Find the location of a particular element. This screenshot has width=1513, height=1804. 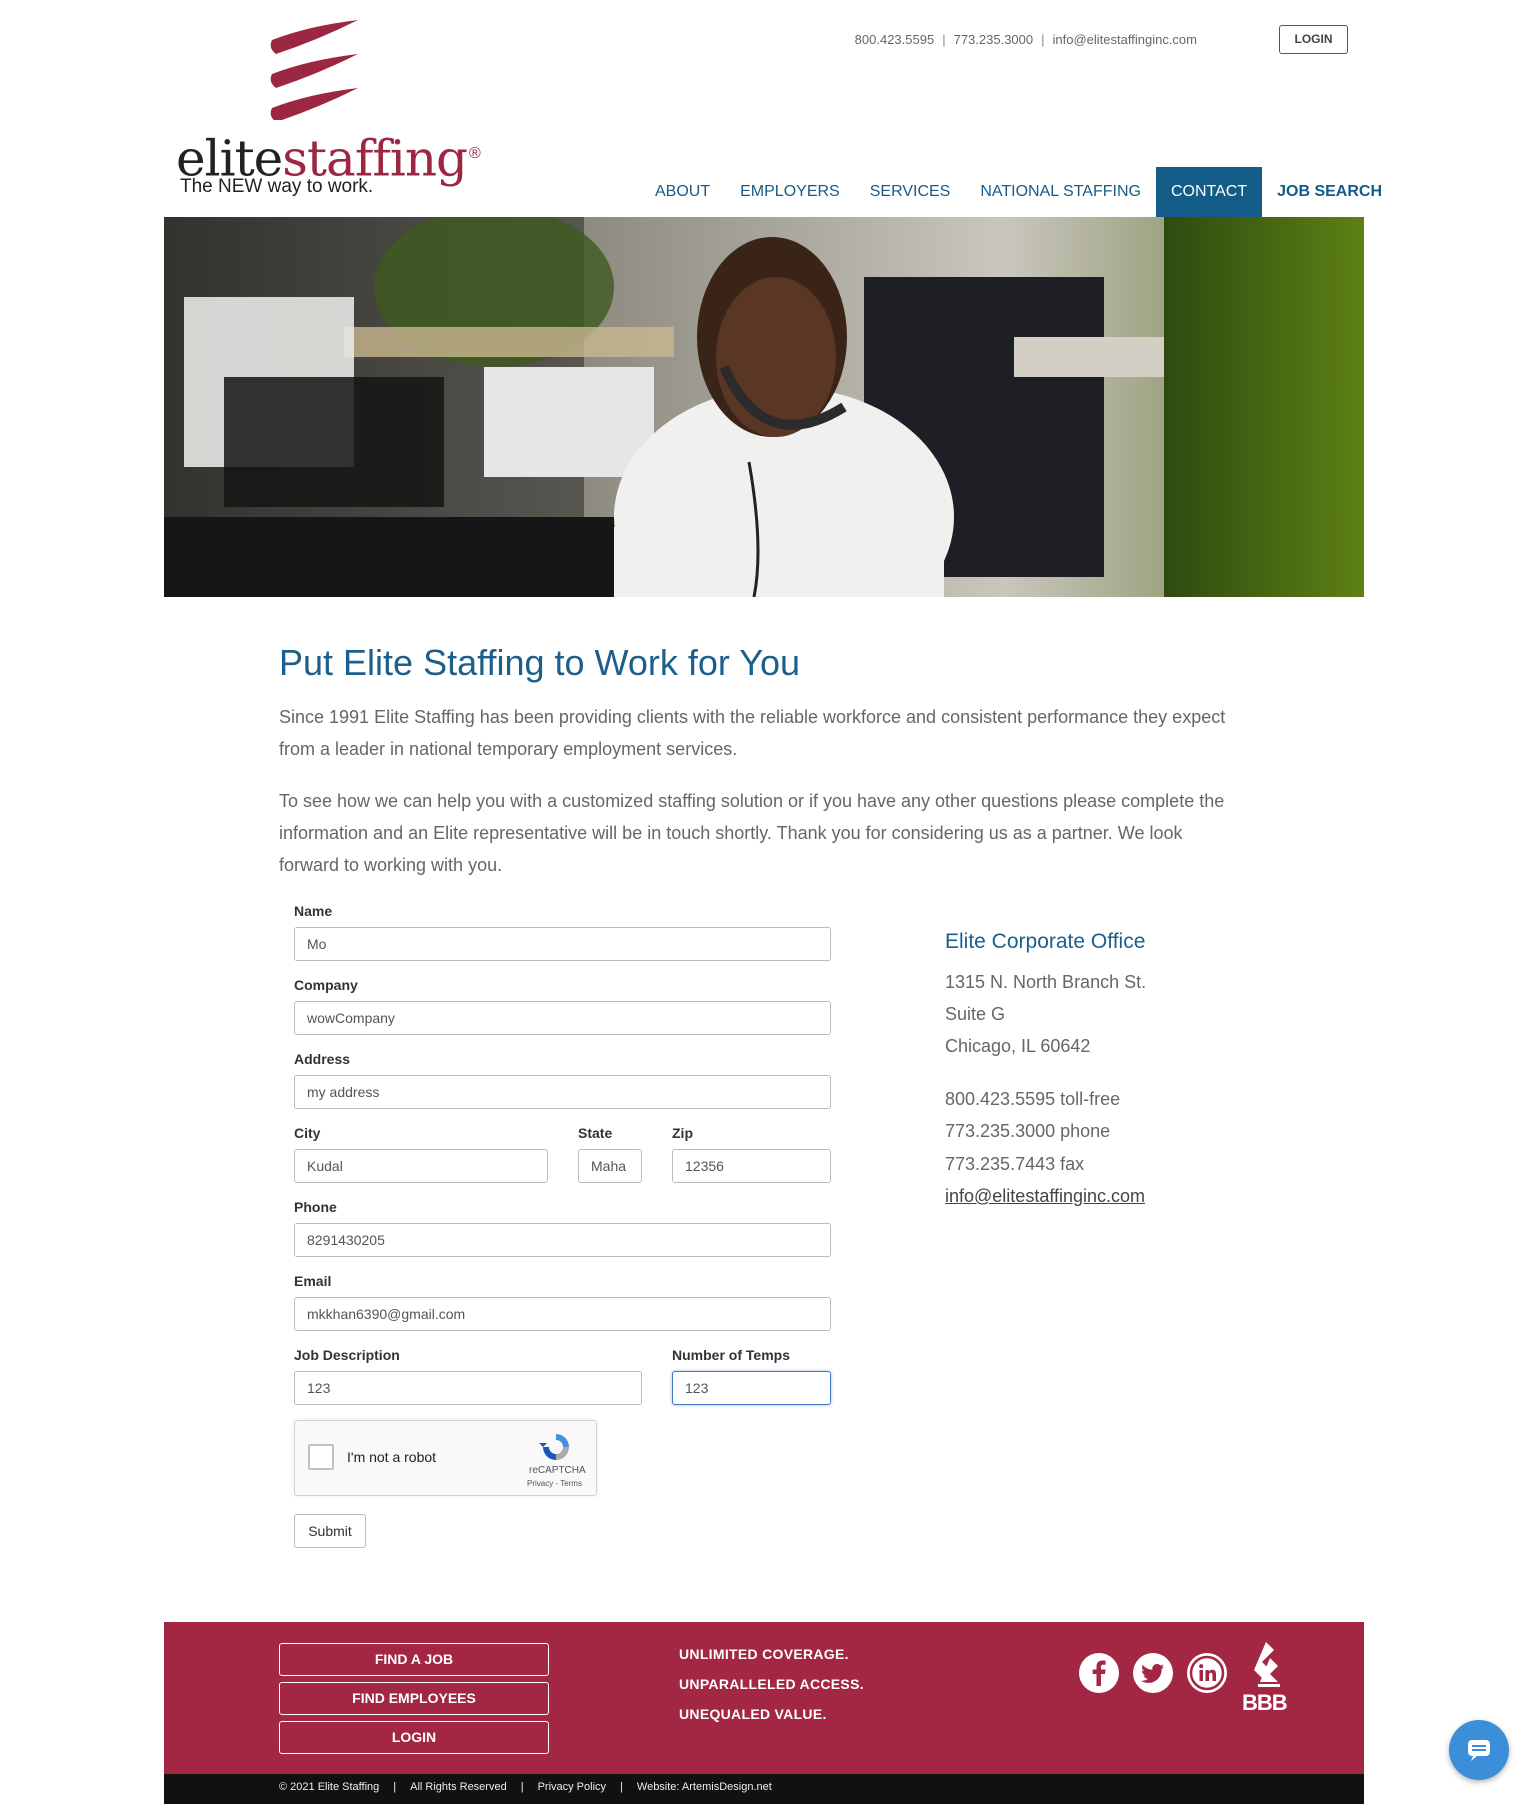

office-phone: 773.235.3000 phone is located at coordinates (1028, 1131).